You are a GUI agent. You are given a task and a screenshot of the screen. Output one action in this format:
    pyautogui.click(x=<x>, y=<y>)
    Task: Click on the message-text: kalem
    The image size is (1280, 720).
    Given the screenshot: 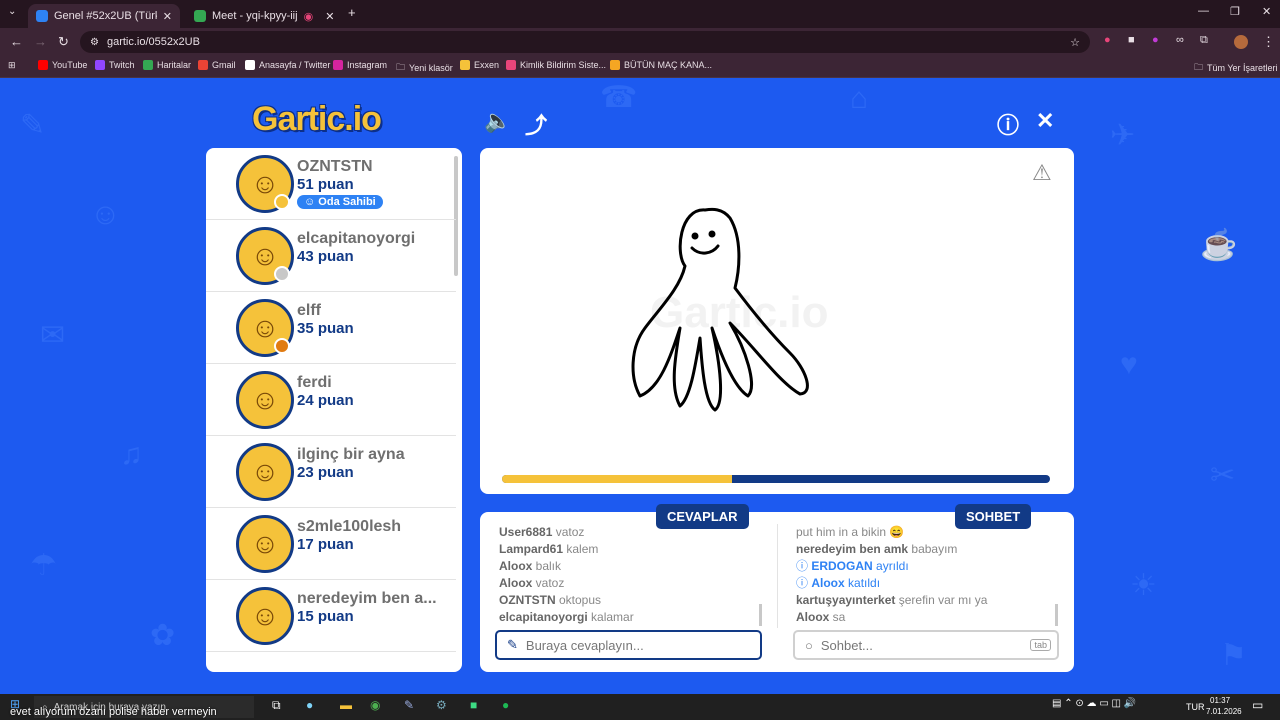 What is the action you would take?
    pyautogui.click(x=582, y=549)
    